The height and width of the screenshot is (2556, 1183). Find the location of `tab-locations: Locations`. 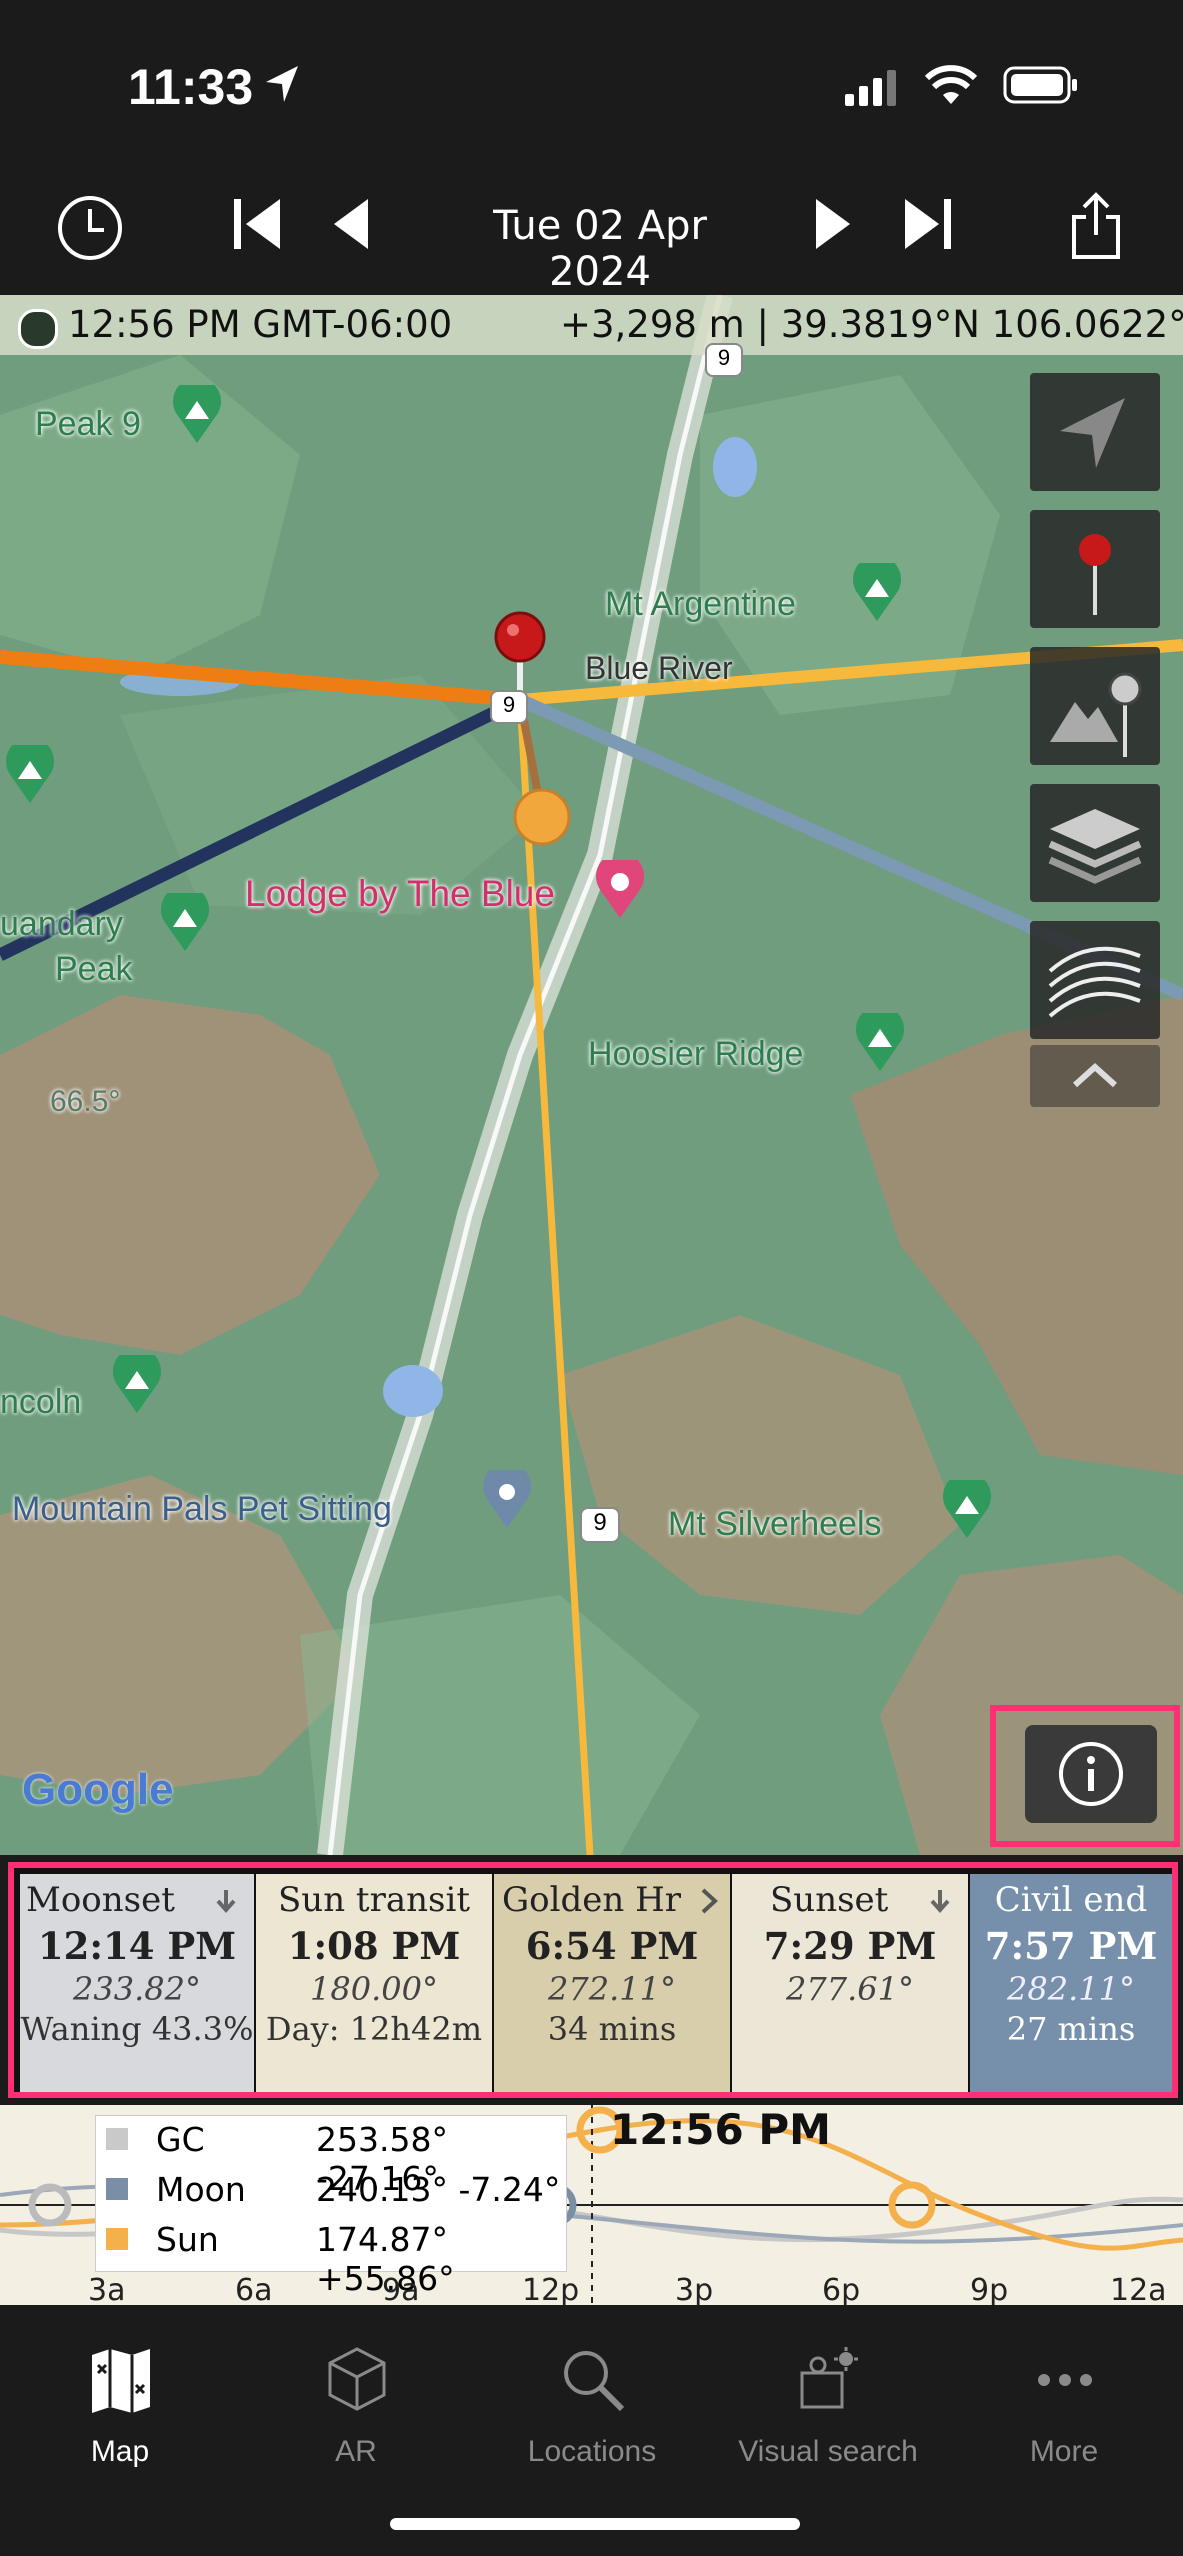

tab-locations: Locations is located at coordinates (592, 2415).